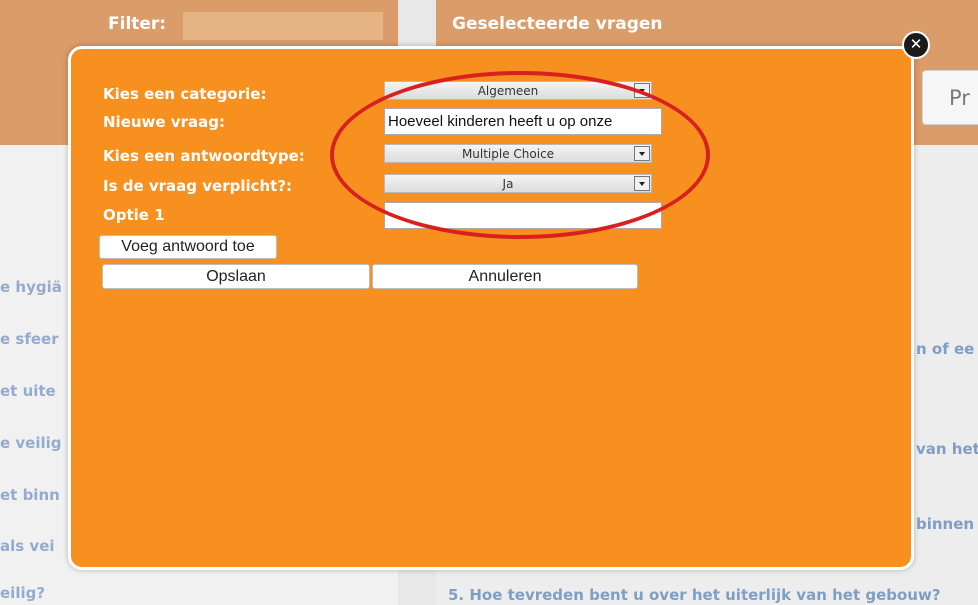 The height and width of the screenshot is (605, 978). What do you see at coordinates (508, 91) in the screenshot?
I see `category-select-value: Algemeen` at bounding box center [508, 91].